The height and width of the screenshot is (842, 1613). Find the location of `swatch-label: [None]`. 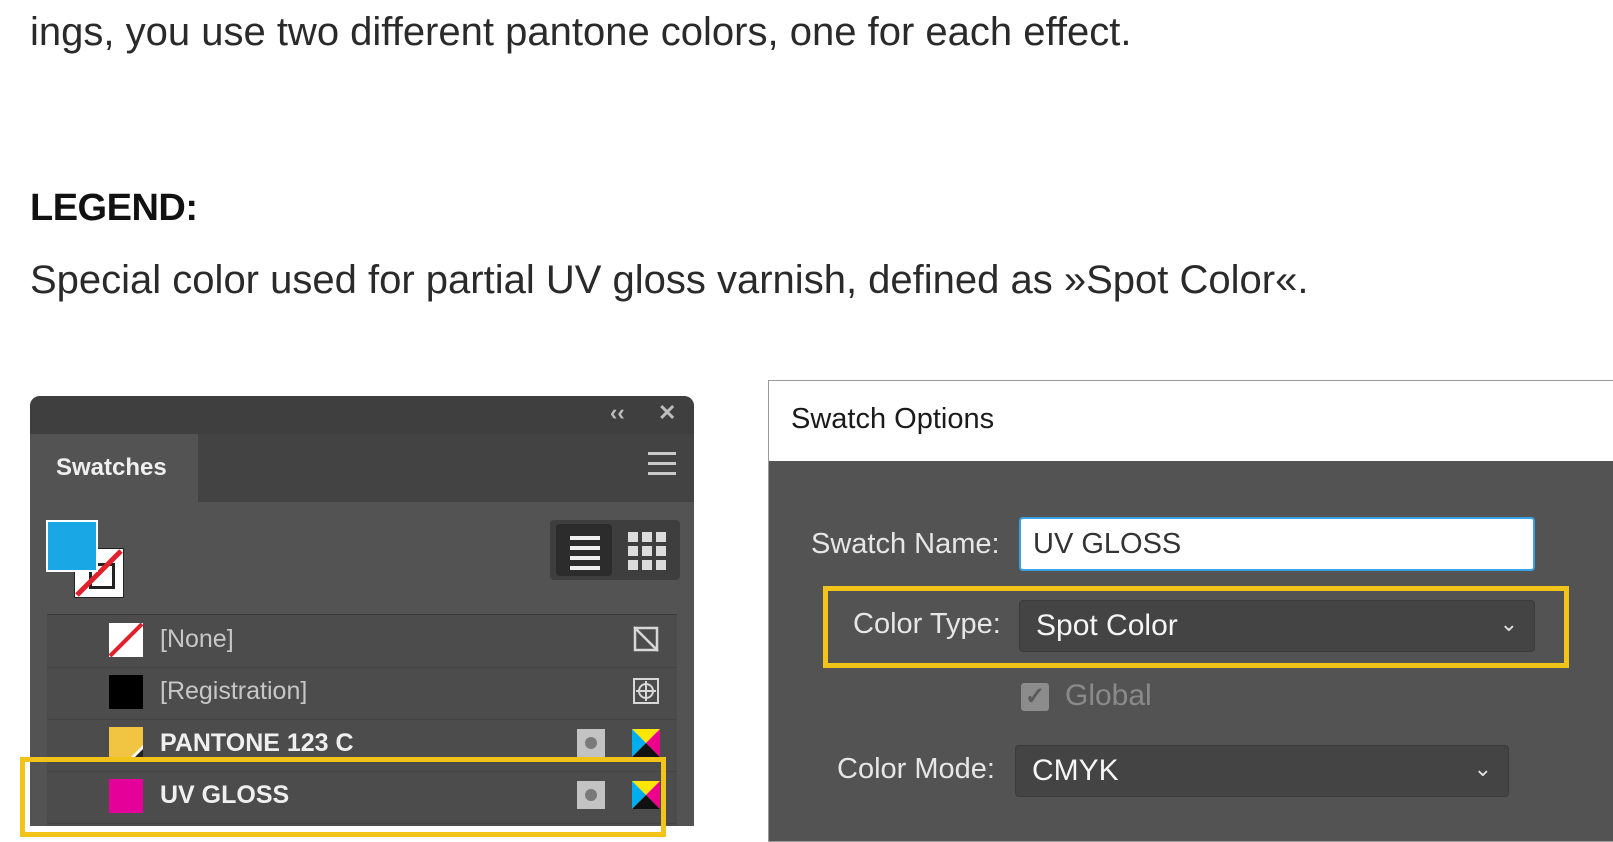

swatch-label: [None] is located at coordinates (197, 639).